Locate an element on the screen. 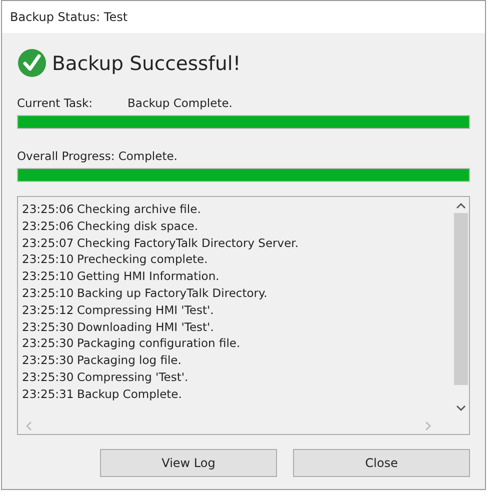  log-message: Downloading HMI 'Test'. is located at coordinates (145, 328).